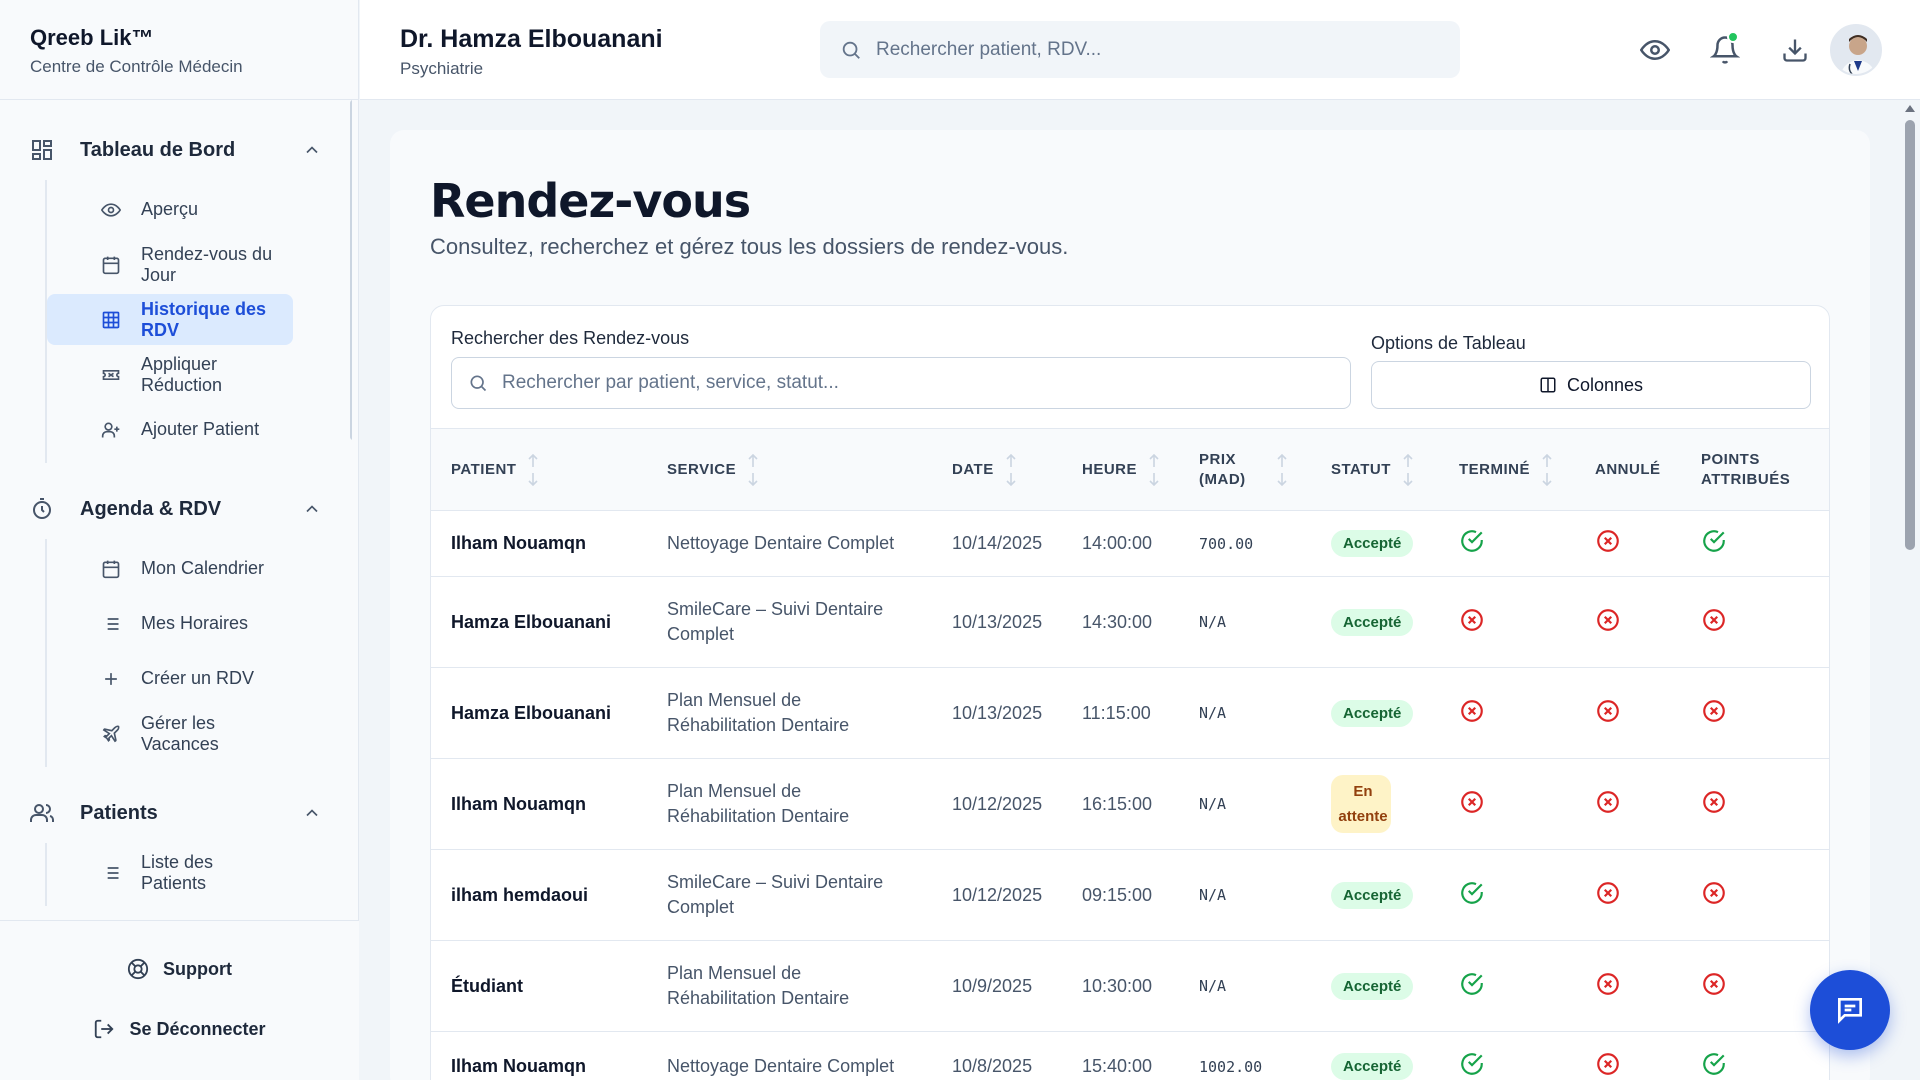 This screenshot has width=1920, height=1080. I want to click on cell-date: 10/13/2025, so click(997, 621).